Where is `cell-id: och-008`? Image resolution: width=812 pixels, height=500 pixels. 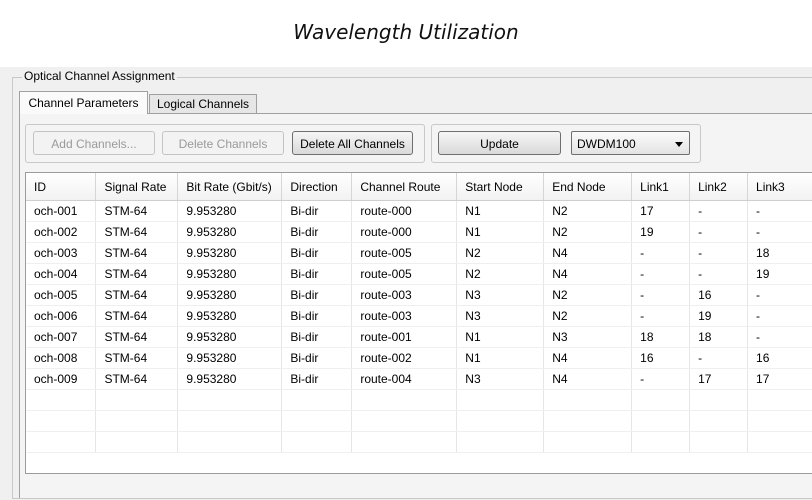
cell-id: och-008 is located at coordinates (61, 358).